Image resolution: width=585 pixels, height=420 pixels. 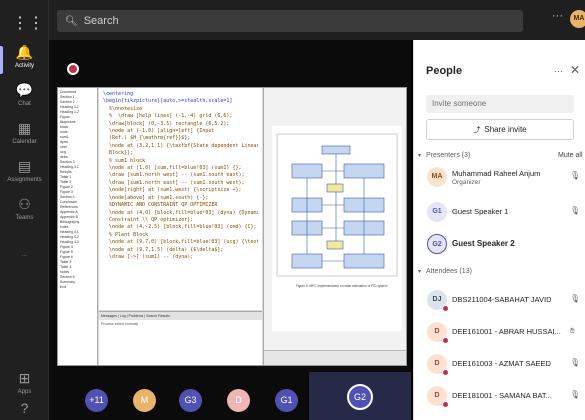 I want to click on presenter-row: MA Muhammad Raheel Anjum Organizer 🎙︎, so click(x=499, y=177).